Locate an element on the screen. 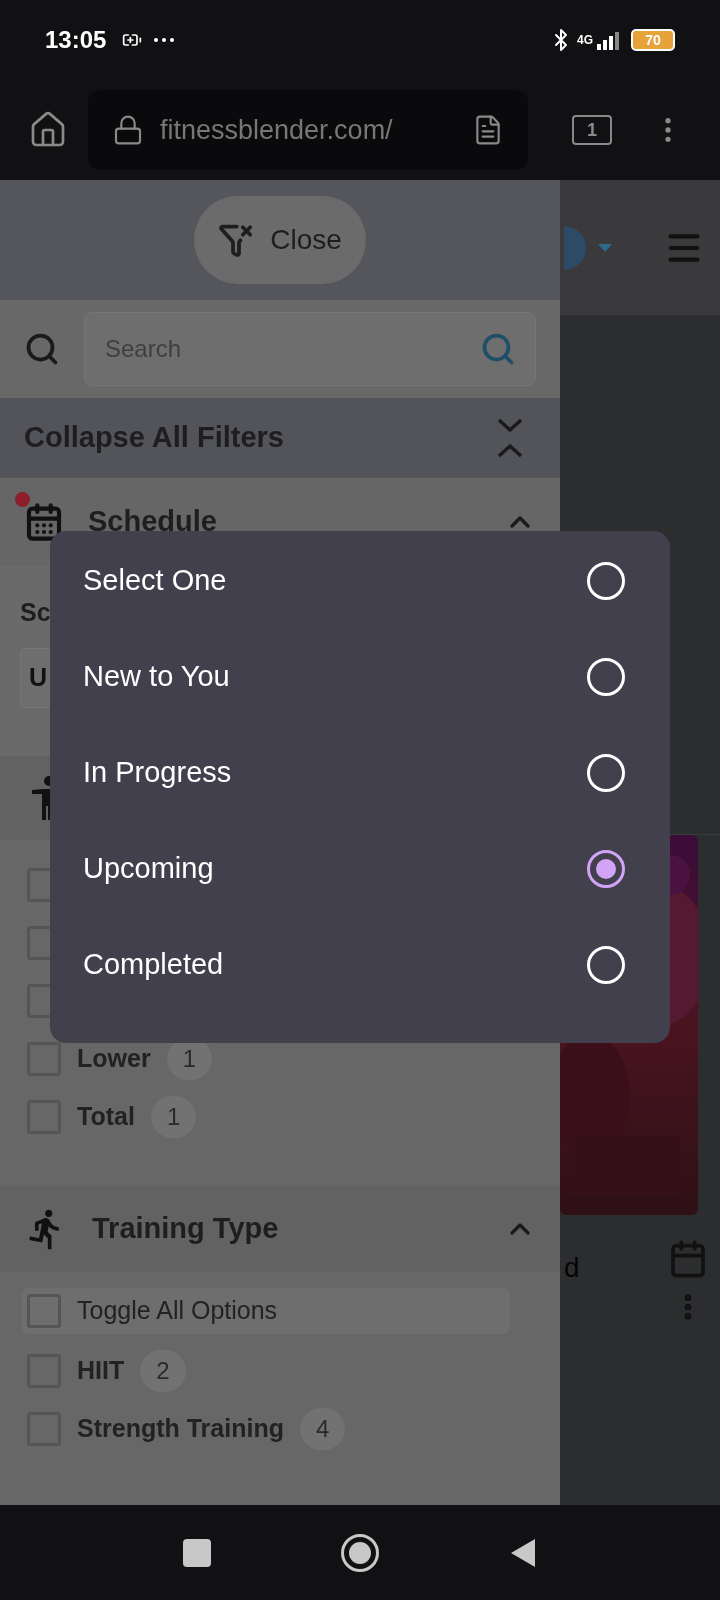  dropdown-caret-icon is located at coordinates (605, 247).